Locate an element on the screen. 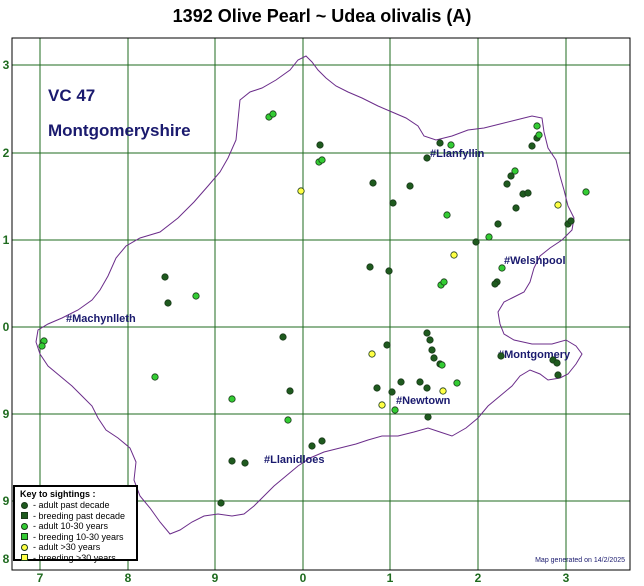  legend-item-label: - breeding >30 years is located at coordinates (74, 557).